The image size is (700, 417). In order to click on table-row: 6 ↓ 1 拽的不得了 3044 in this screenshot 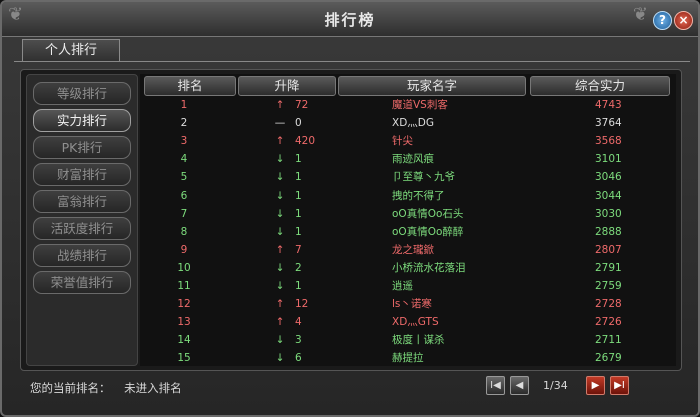, I will do `click(408, 196)`.